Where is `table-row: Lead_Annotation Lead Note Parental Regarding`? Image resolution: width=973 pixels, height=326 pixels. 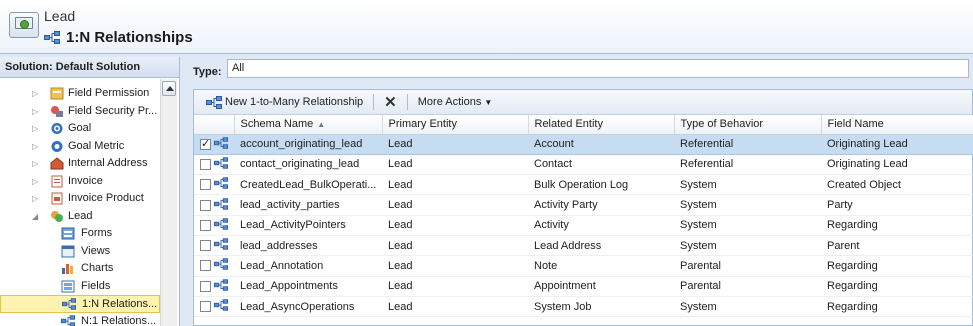
table-row: Lead_Annotation Lead Note Parental Regarding is located at coordinates (583, 266).